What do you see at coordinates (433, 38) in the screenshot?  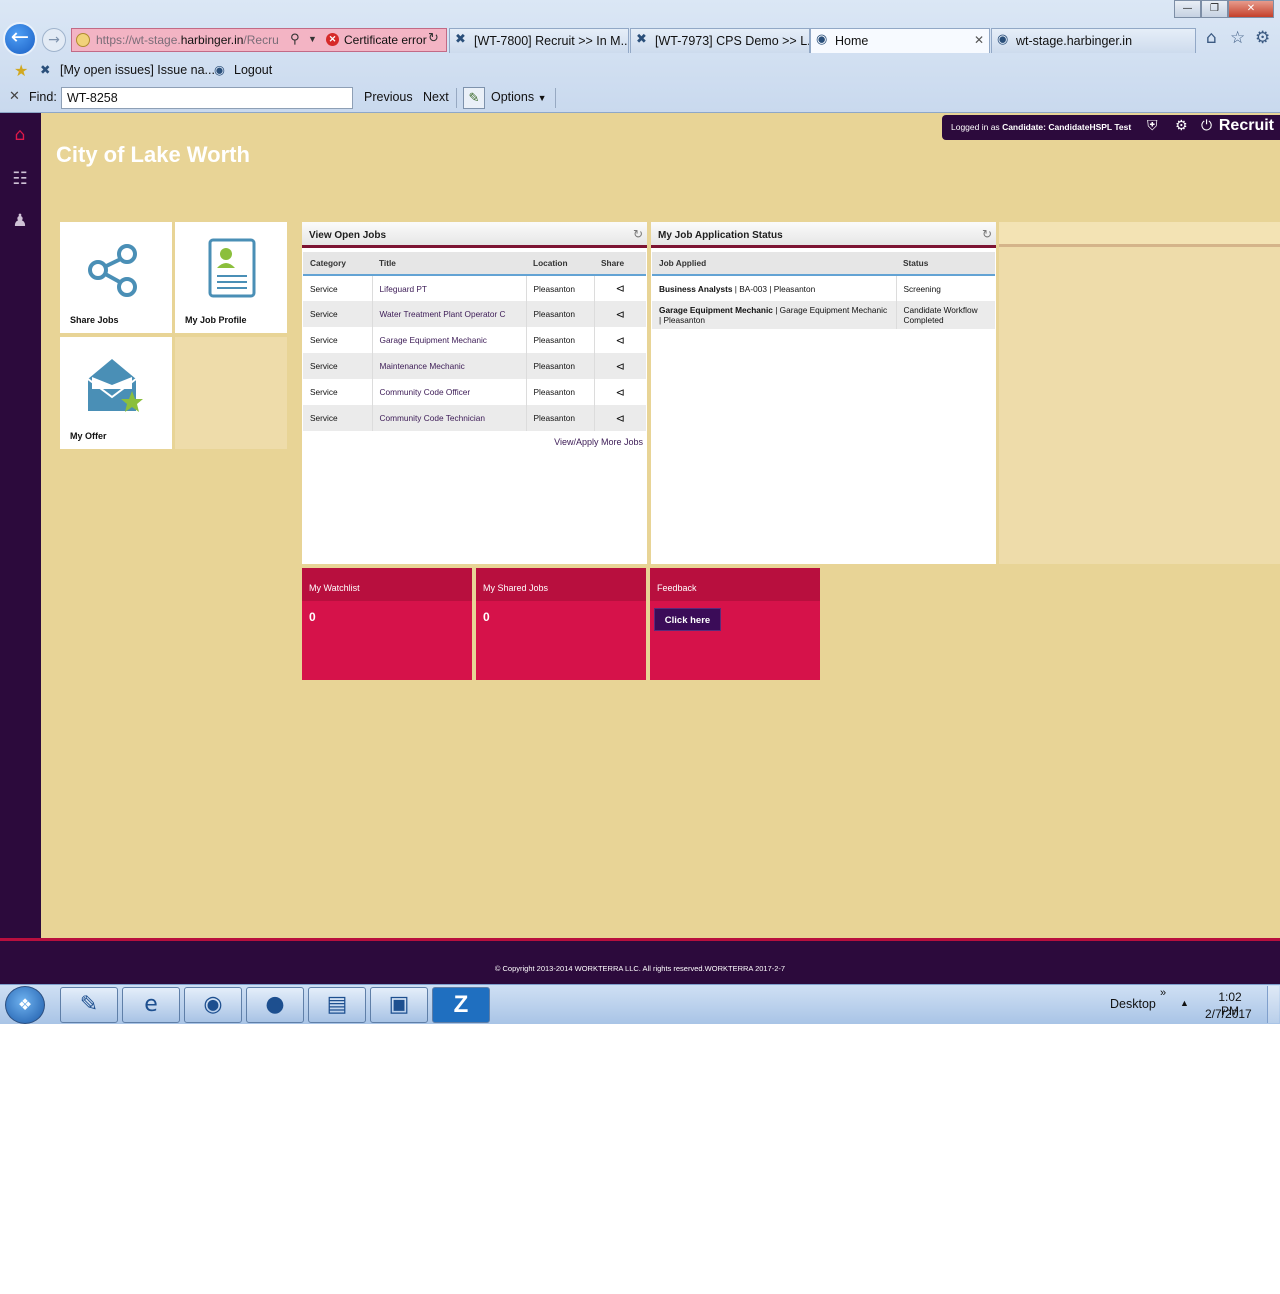 I see `reload-icon: ↻` at bounding box center [433, 38].